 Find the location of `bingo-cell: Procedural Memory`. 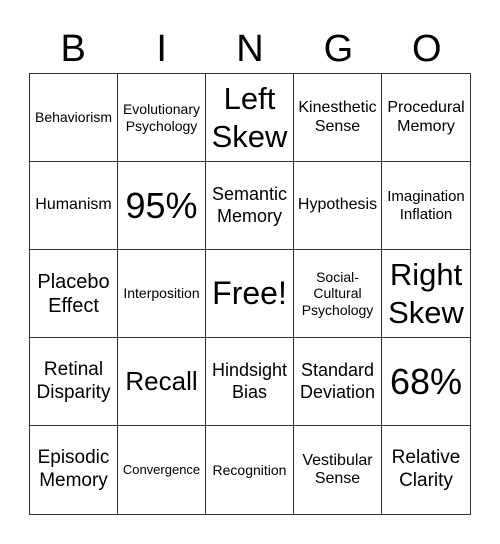

bingo-cell: Procedural Memory is located at coordinates (426, 118).